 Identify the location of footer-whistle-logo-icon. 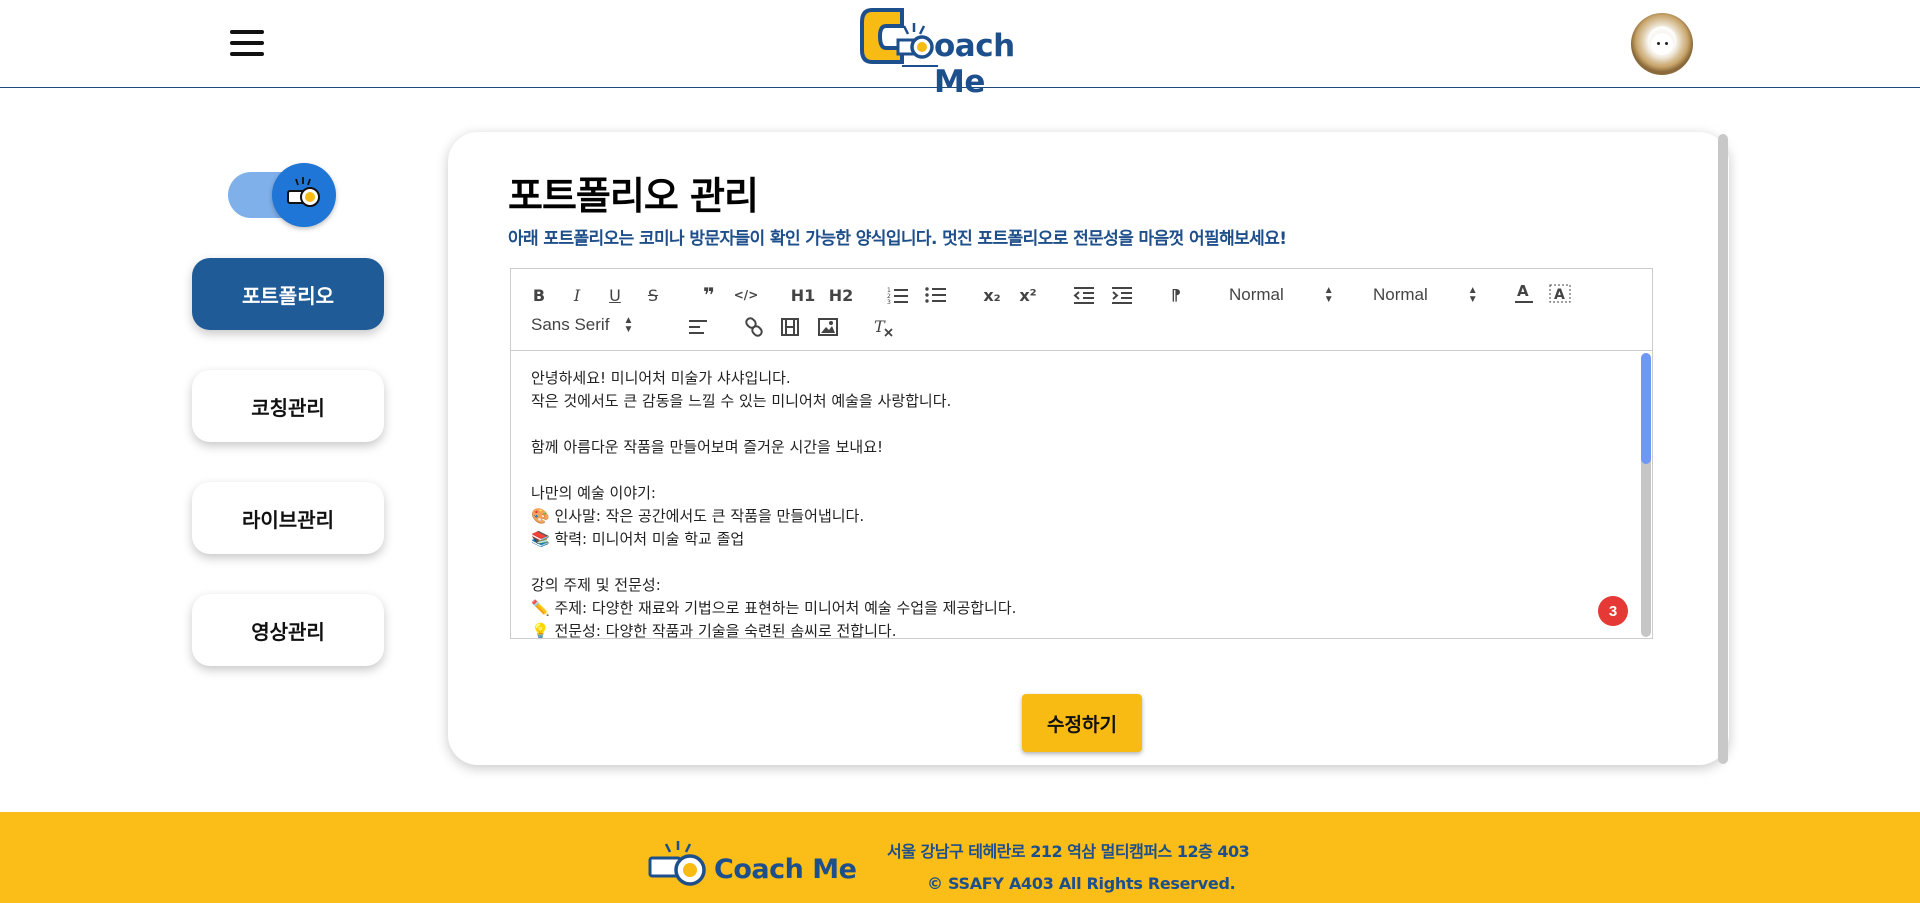
(677, 863).